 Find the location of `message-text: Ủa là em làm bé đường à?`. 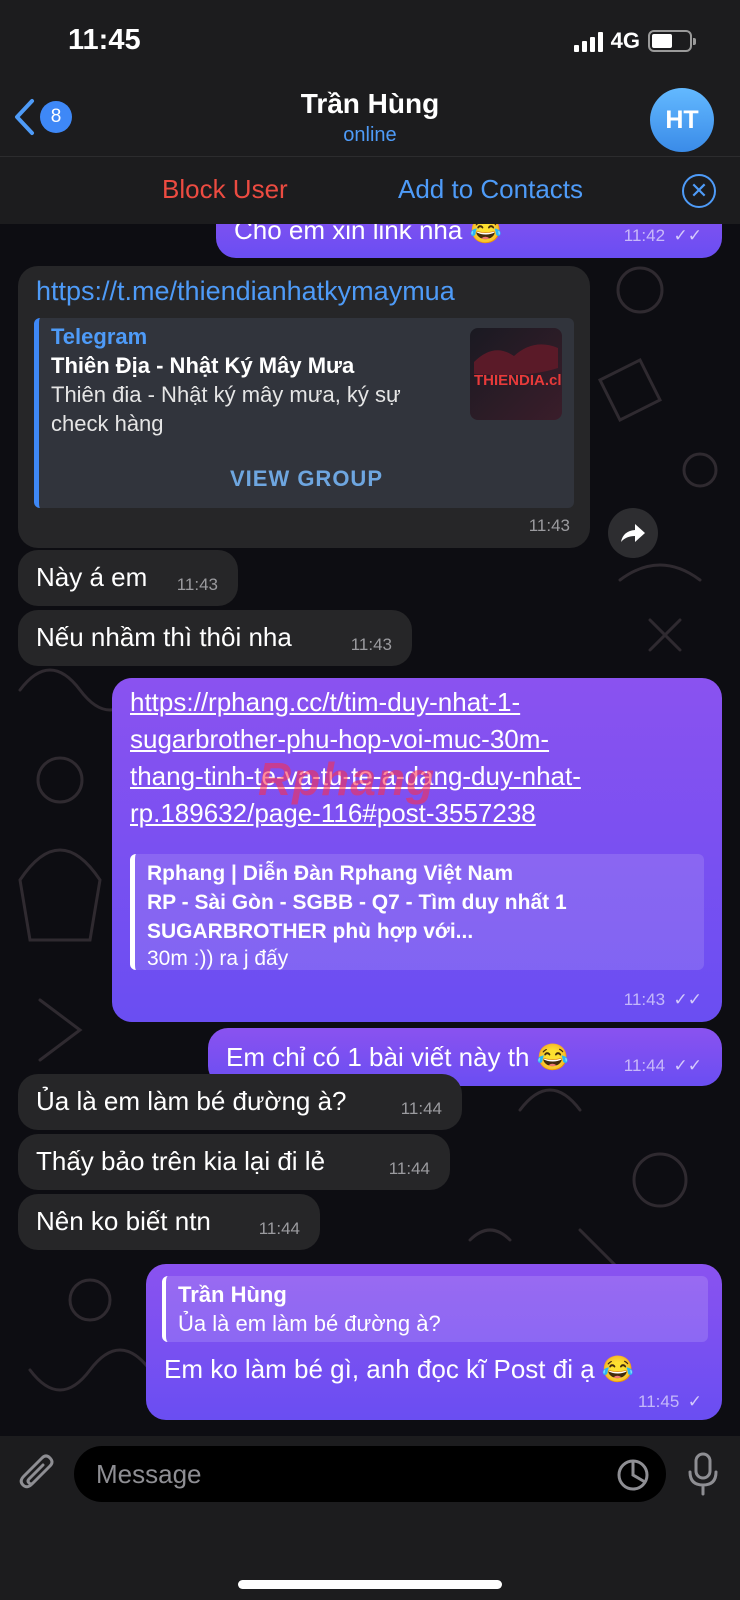

message-text: Ủa là em làm bé đường à? is located at coordinates (191, 1101).